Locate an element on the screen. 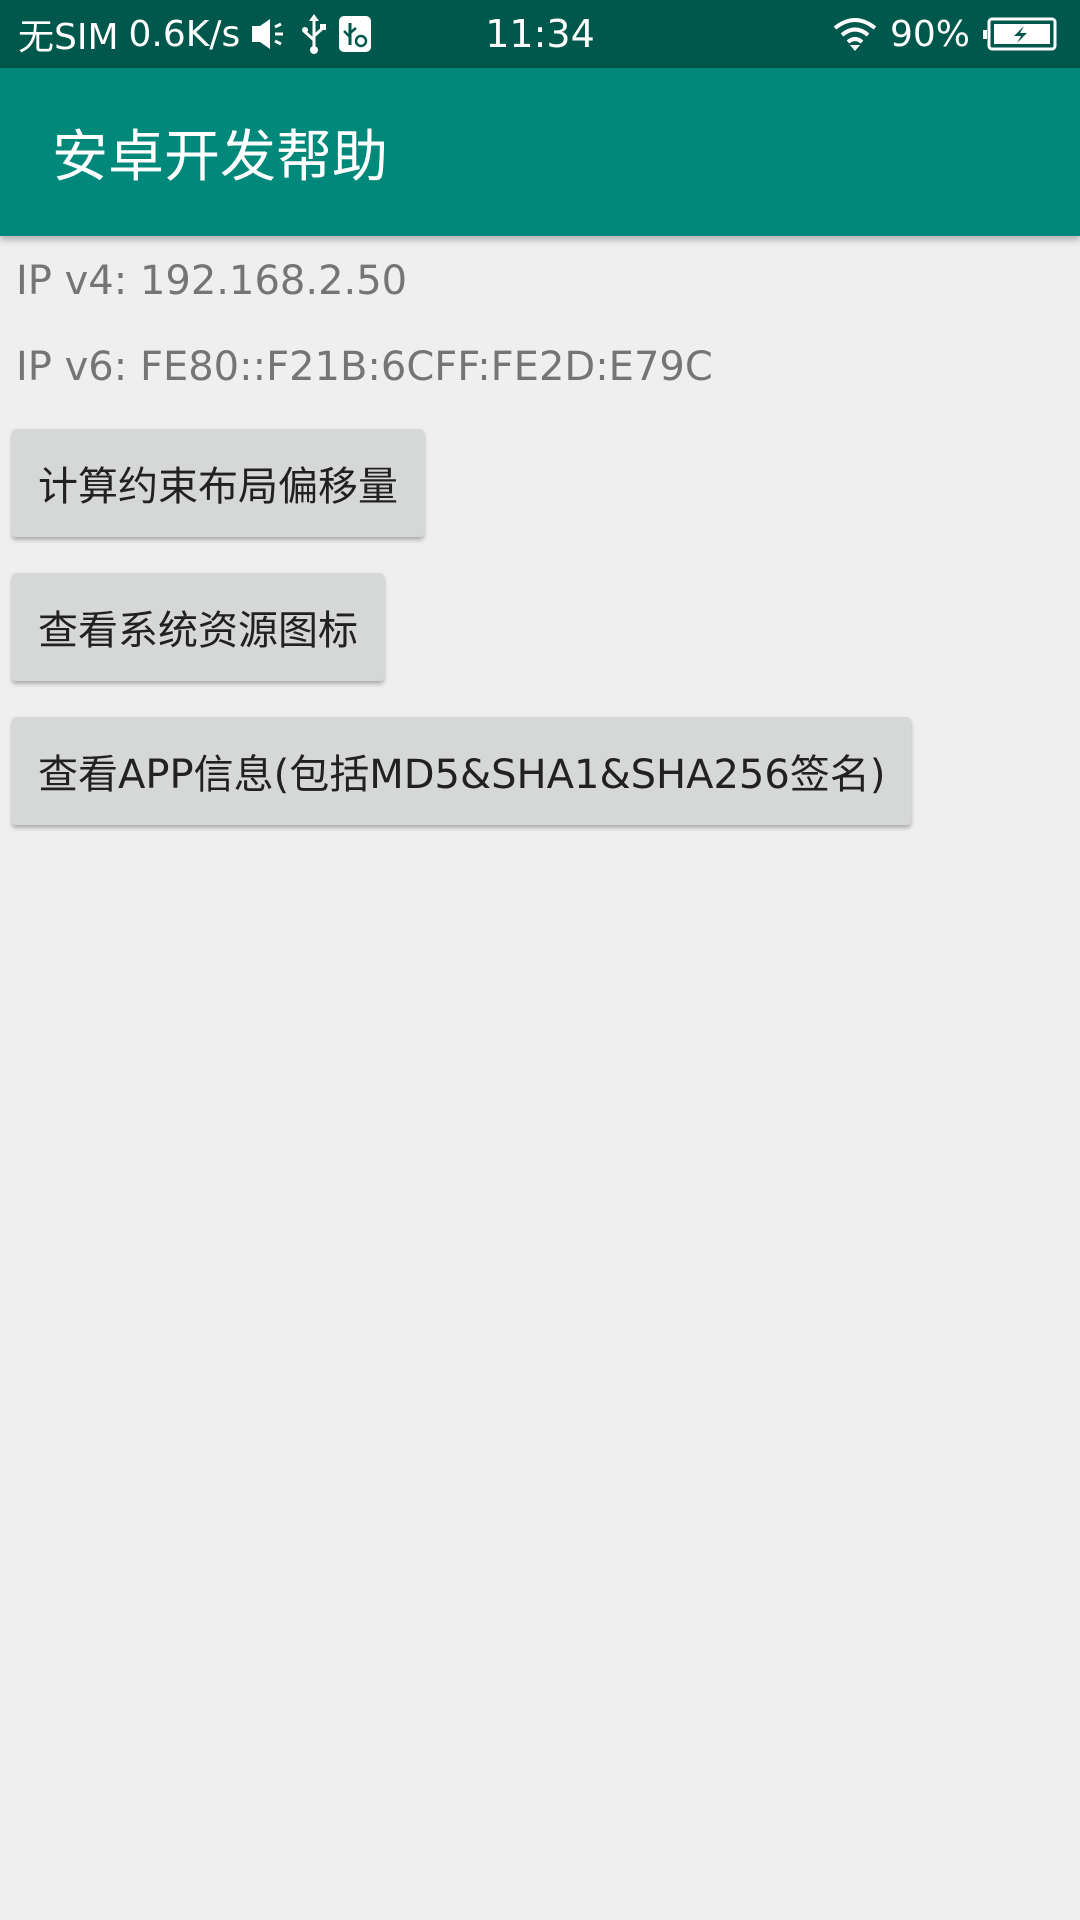 The width and height of the screenshot is (1080, 1920). ip-v4-text: IP v4: 192.168.2.50 is located at coordinates (212, 281).